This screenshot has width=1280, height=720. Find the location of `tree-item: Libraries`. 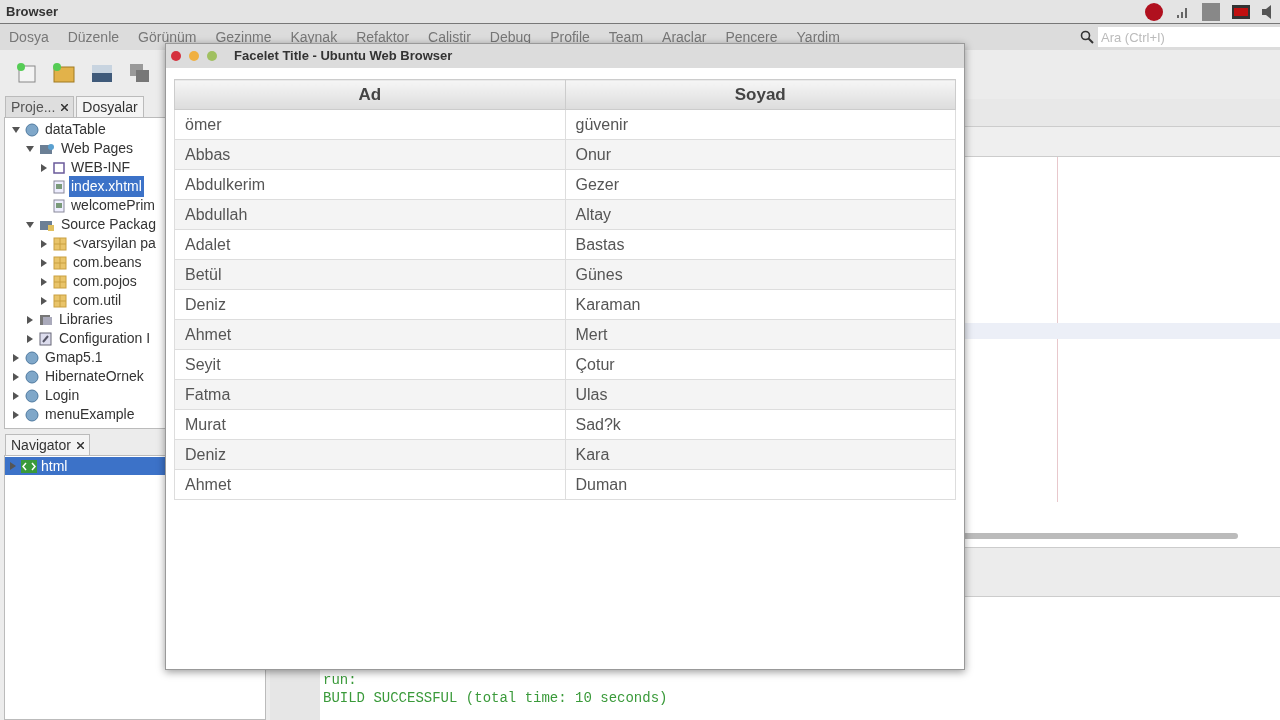

tree-item: Libraries is located at coordinates (86, 319).